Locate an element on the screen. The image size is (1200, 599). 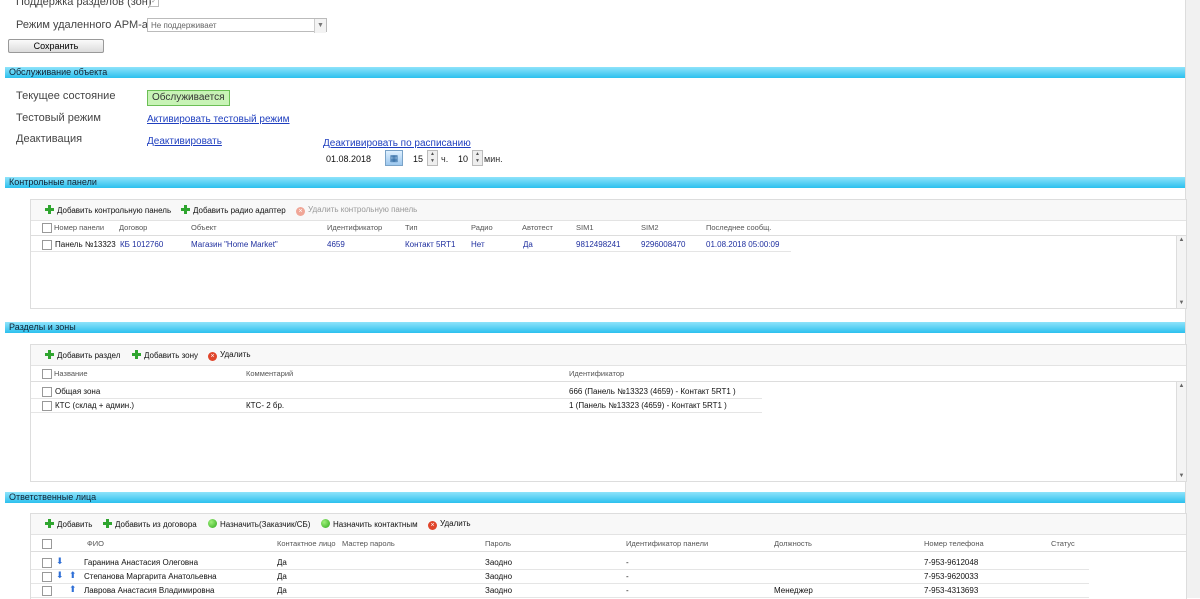
column-header: Договор is located at coordinates (133, 227).